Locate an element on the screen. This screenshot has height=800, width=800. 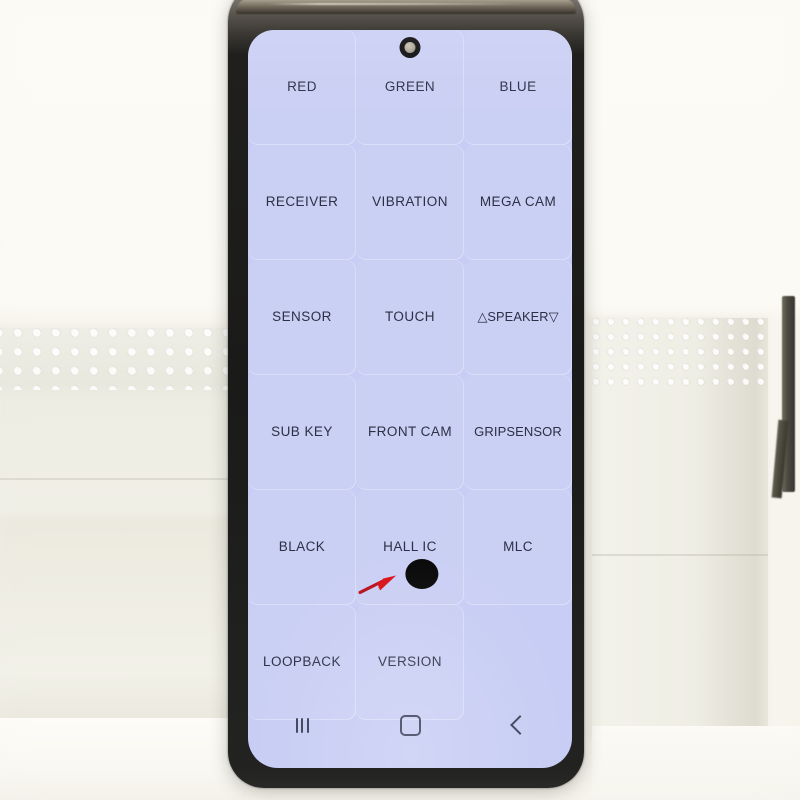
front-camera-punch-hole-icon is located at coordinates (410, 47).